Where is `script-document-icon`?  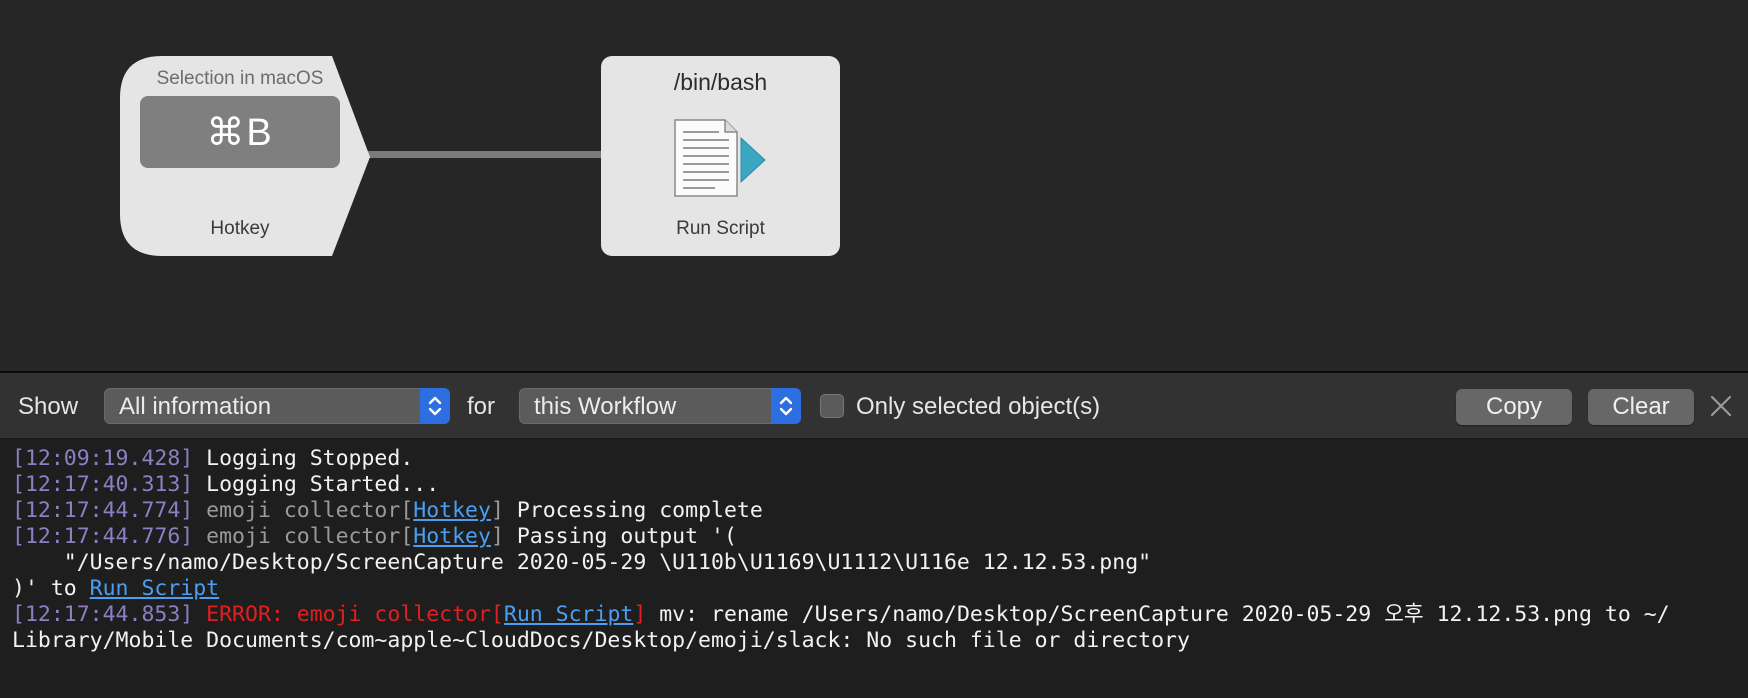
script-document-icon is located at coordinates (720, 158).